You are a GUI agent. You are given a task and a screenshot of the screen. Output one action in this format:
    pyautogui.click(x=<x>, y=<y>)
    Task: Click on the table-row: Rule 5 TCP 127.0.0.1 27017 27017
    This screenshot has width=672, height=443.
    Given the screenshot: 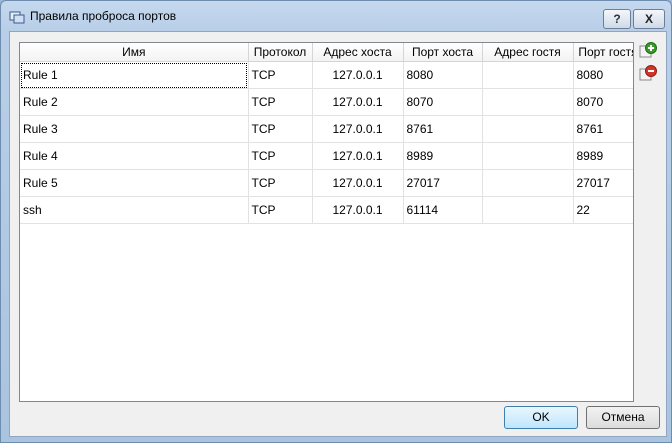 What is the action you would take?
    pyautogui.click(x=326, y=183)
    